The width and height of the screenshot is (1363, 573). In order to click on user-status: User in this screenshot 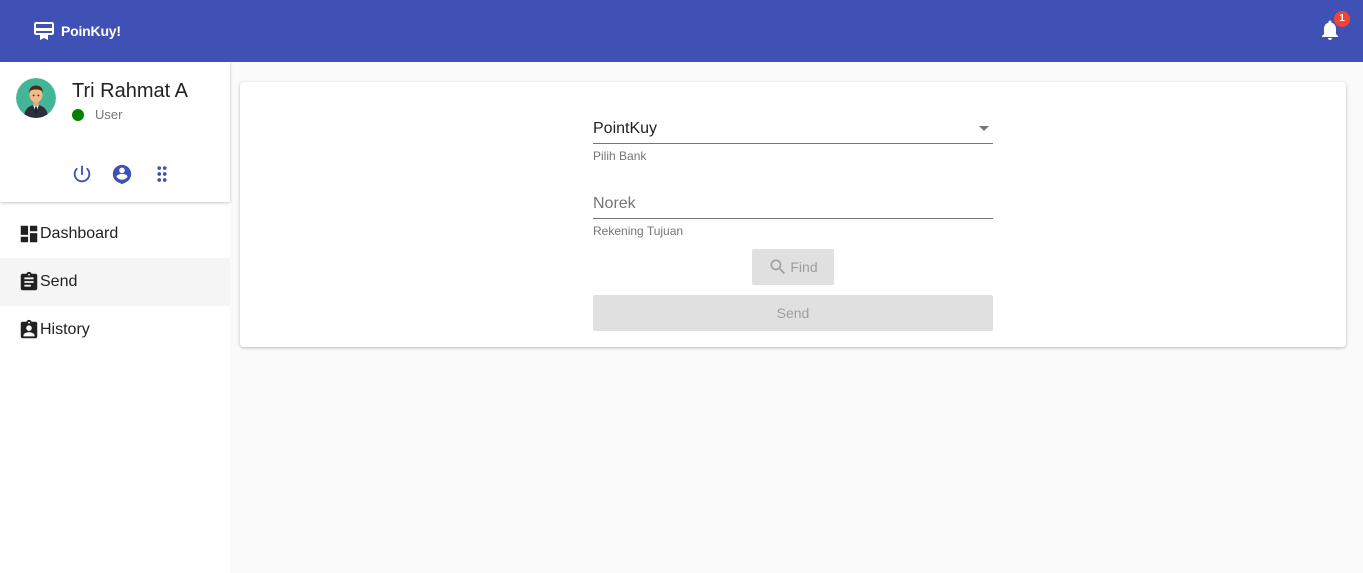, I will do `click(97, 114)`.